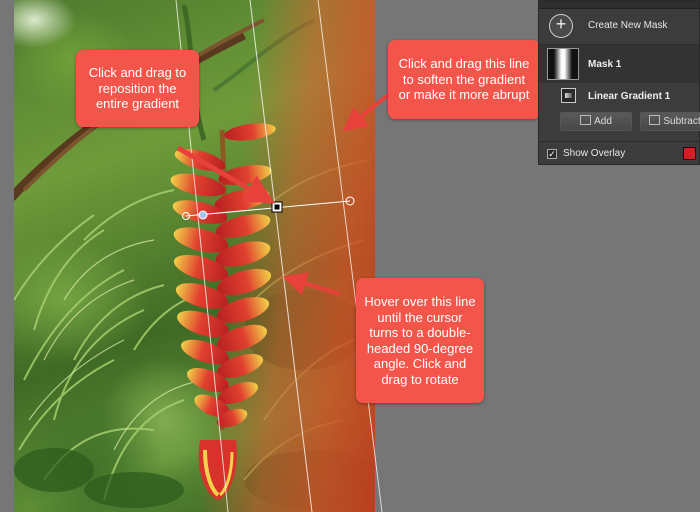  What do you see at coordinates (603, 121) in the screenshot?
I see `add-label: Add` at bounding box center [603, 121].